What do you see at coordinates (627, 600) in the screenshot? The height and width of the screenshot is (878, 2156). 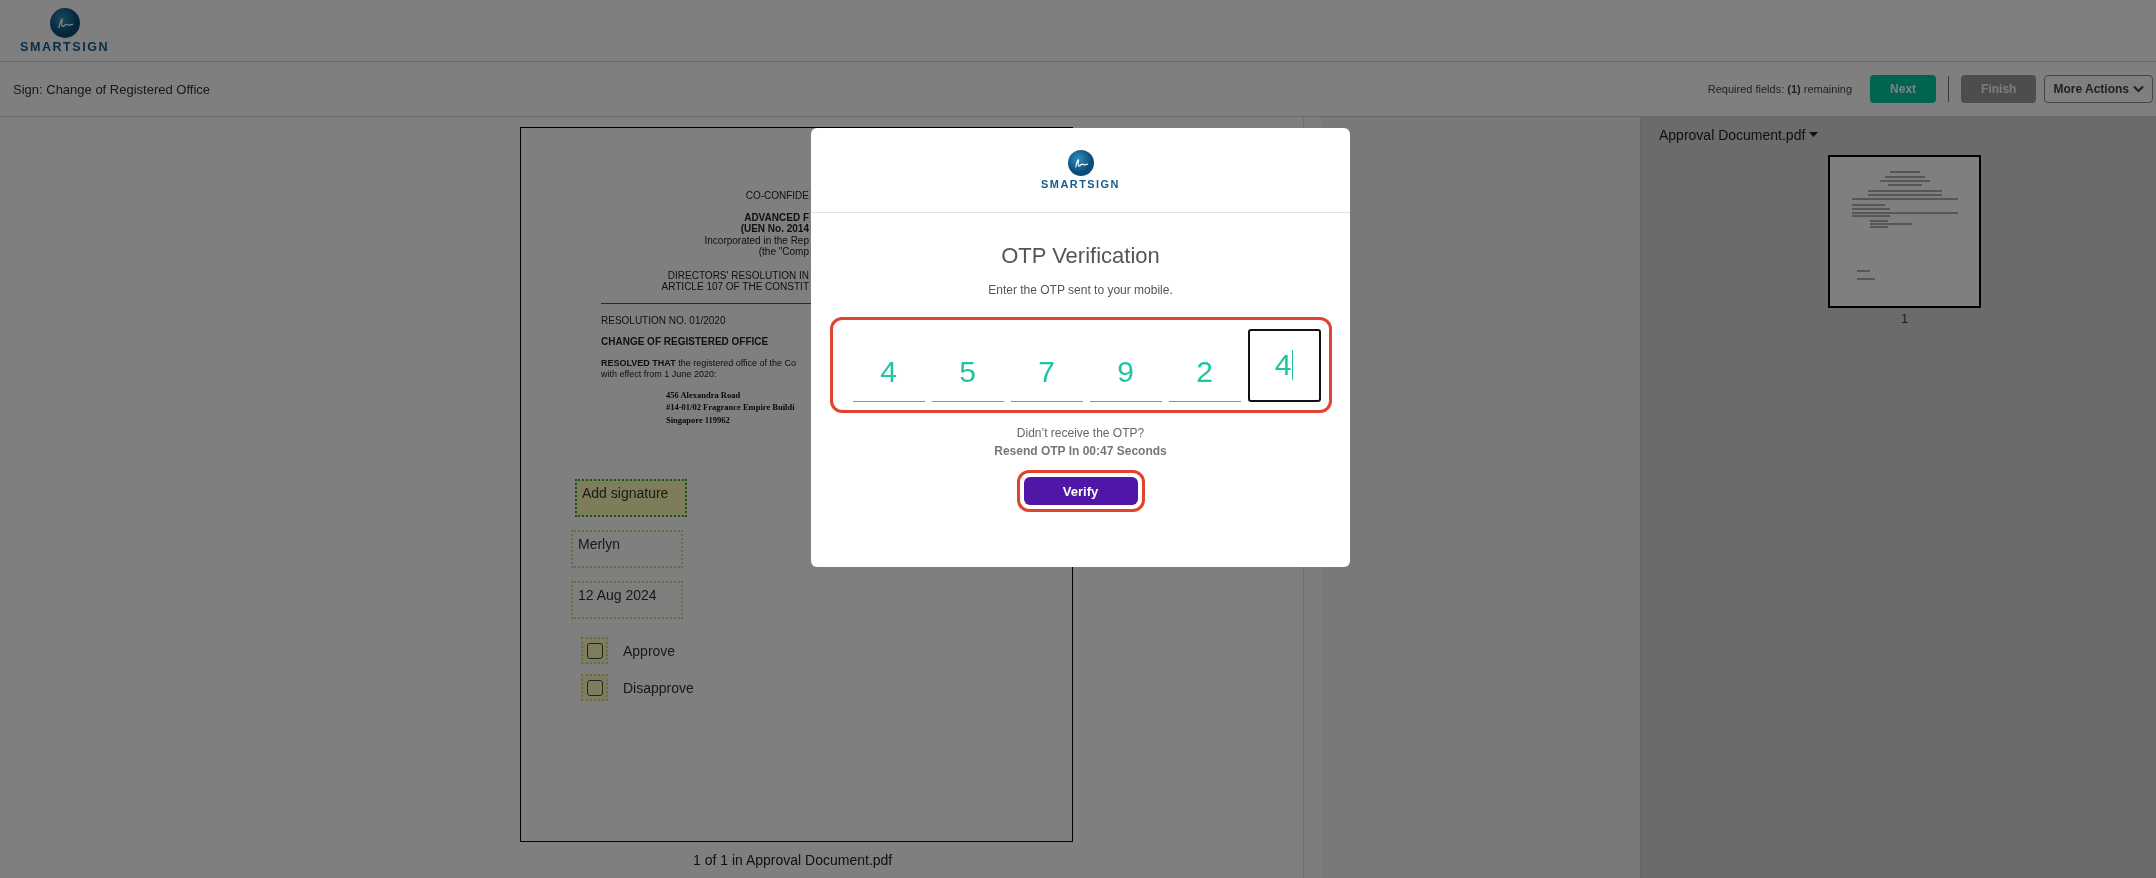 I see `text-field: 12 Aug 2024` at bounding box center [627, 600].